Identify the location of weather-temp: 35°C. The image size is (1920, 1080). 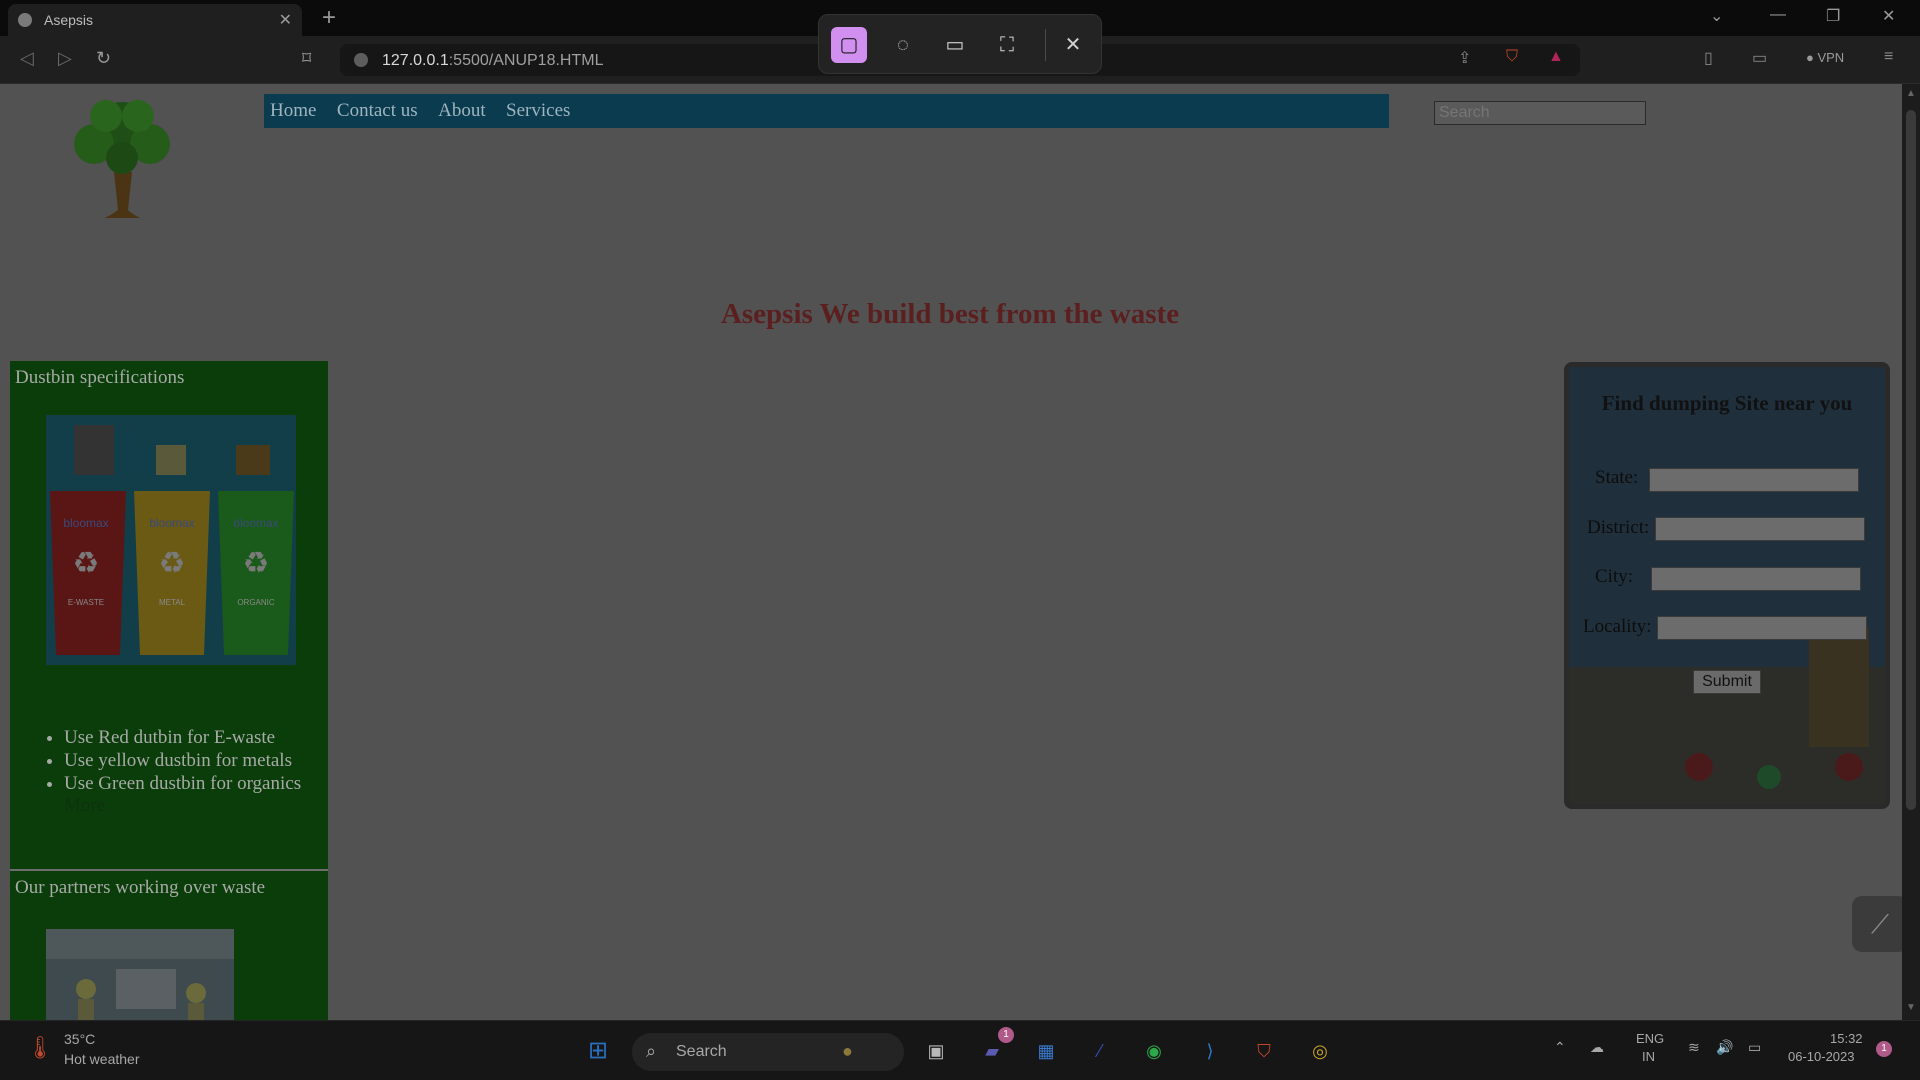
(79, 1039).